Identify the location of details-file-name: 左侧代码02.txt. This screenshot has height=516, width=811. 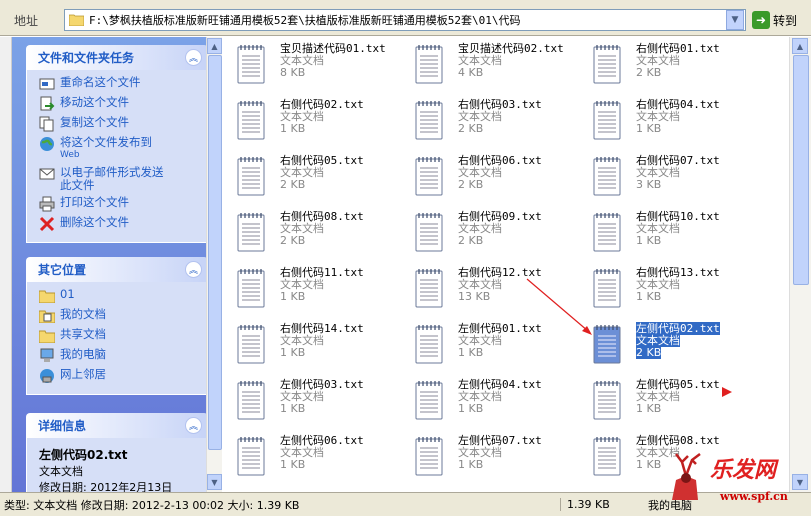
(83, 455).